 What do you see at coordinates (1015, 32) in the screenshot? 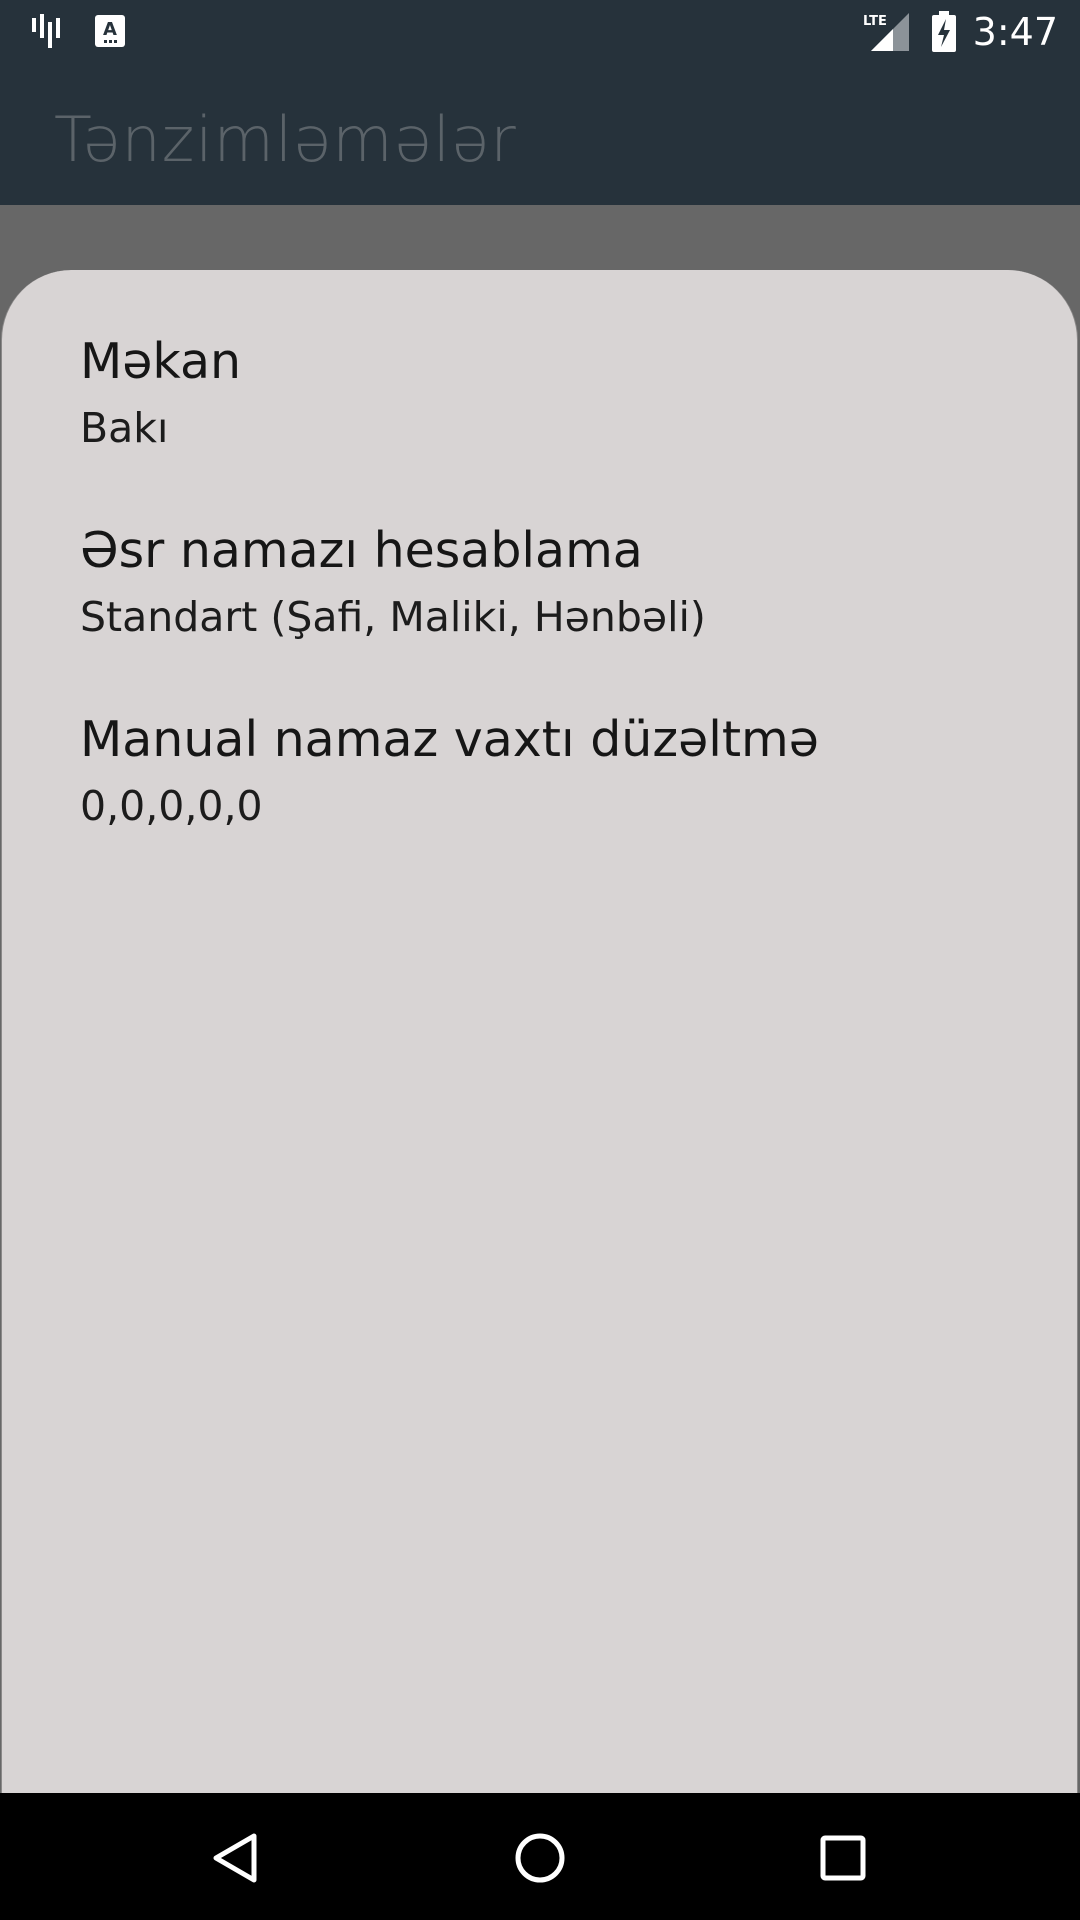
I see `status-time: 3:47` at bounding box center [1015, 32].